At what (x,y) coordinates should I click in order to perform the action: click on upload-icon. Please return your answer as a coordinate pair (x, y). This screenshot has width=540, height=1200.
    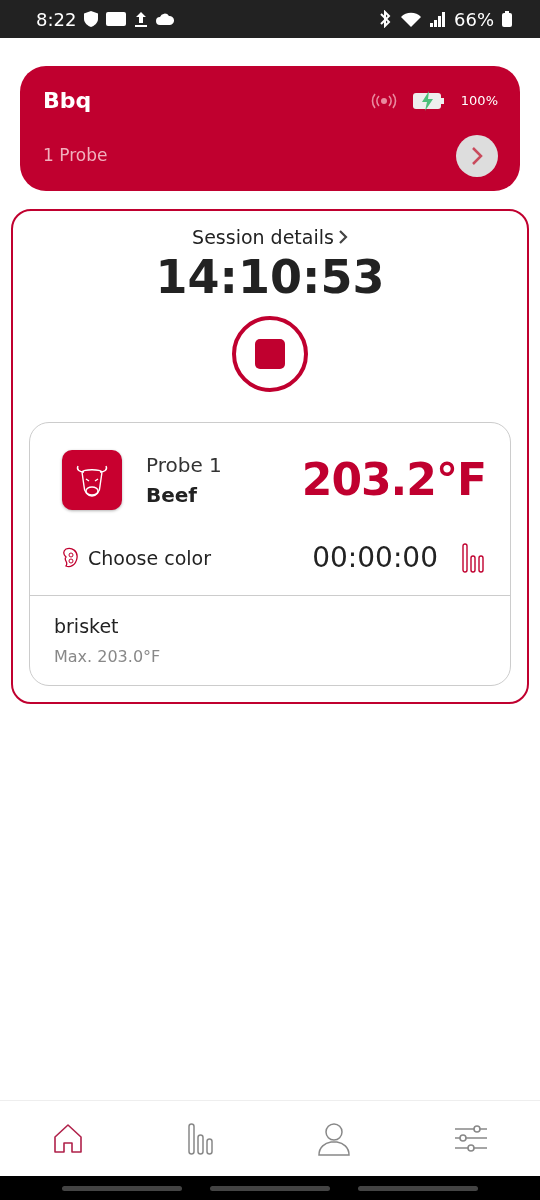
    Looking at the image, I should click on (141, 19).